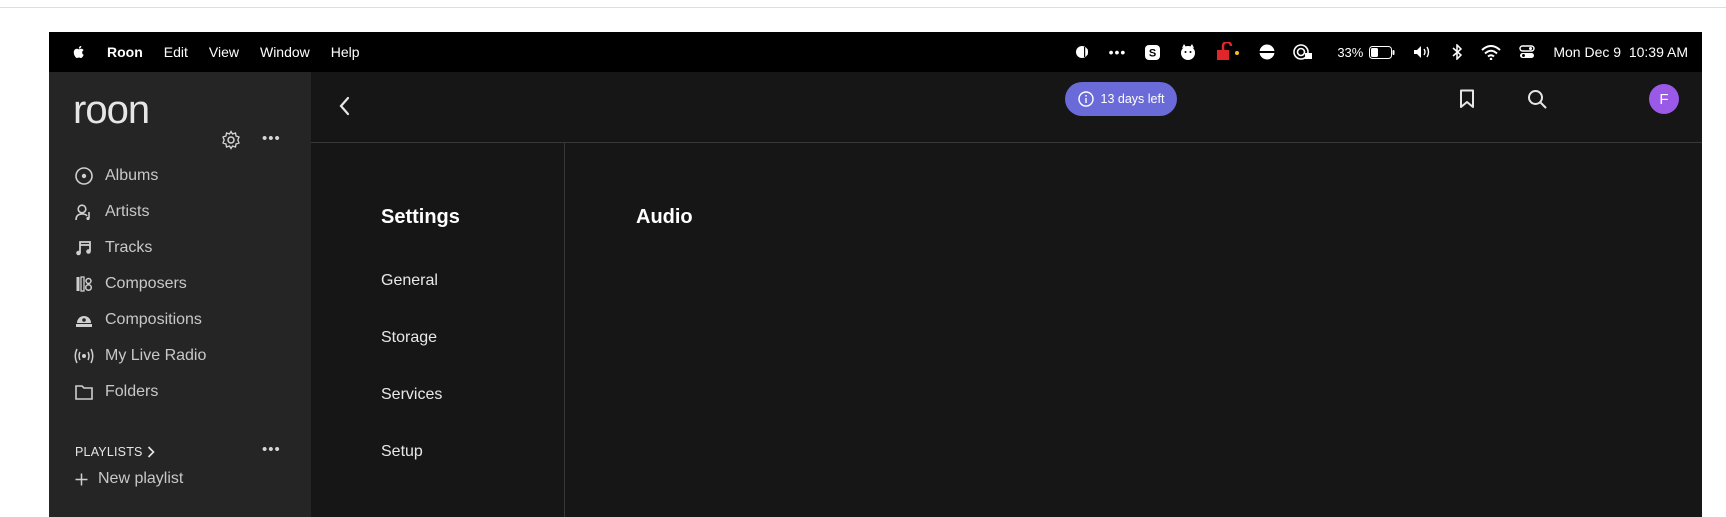  I want to click on menu-app-name: Roon, so click(125, 52).